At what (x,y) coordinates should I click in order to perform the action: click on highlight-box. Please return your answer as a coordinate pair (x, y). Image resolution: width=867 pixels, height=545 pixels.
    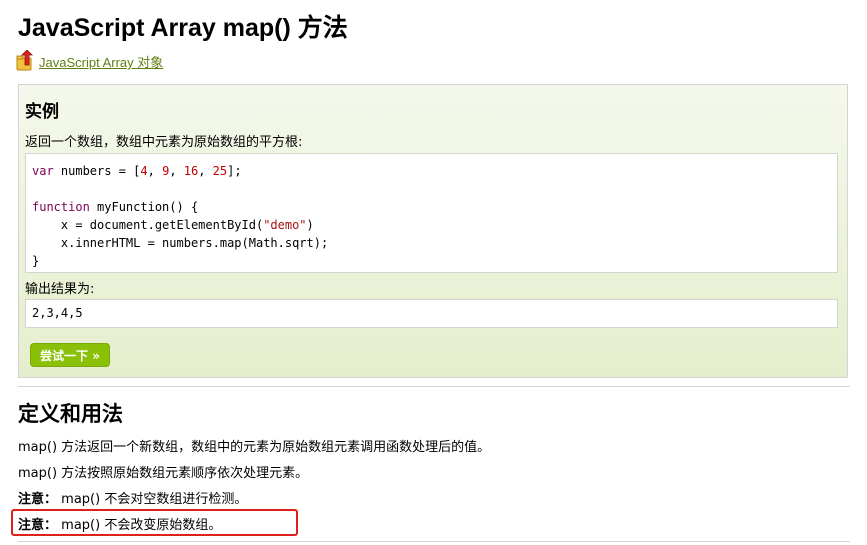
    Looking at the image, I should click on (154, 522).